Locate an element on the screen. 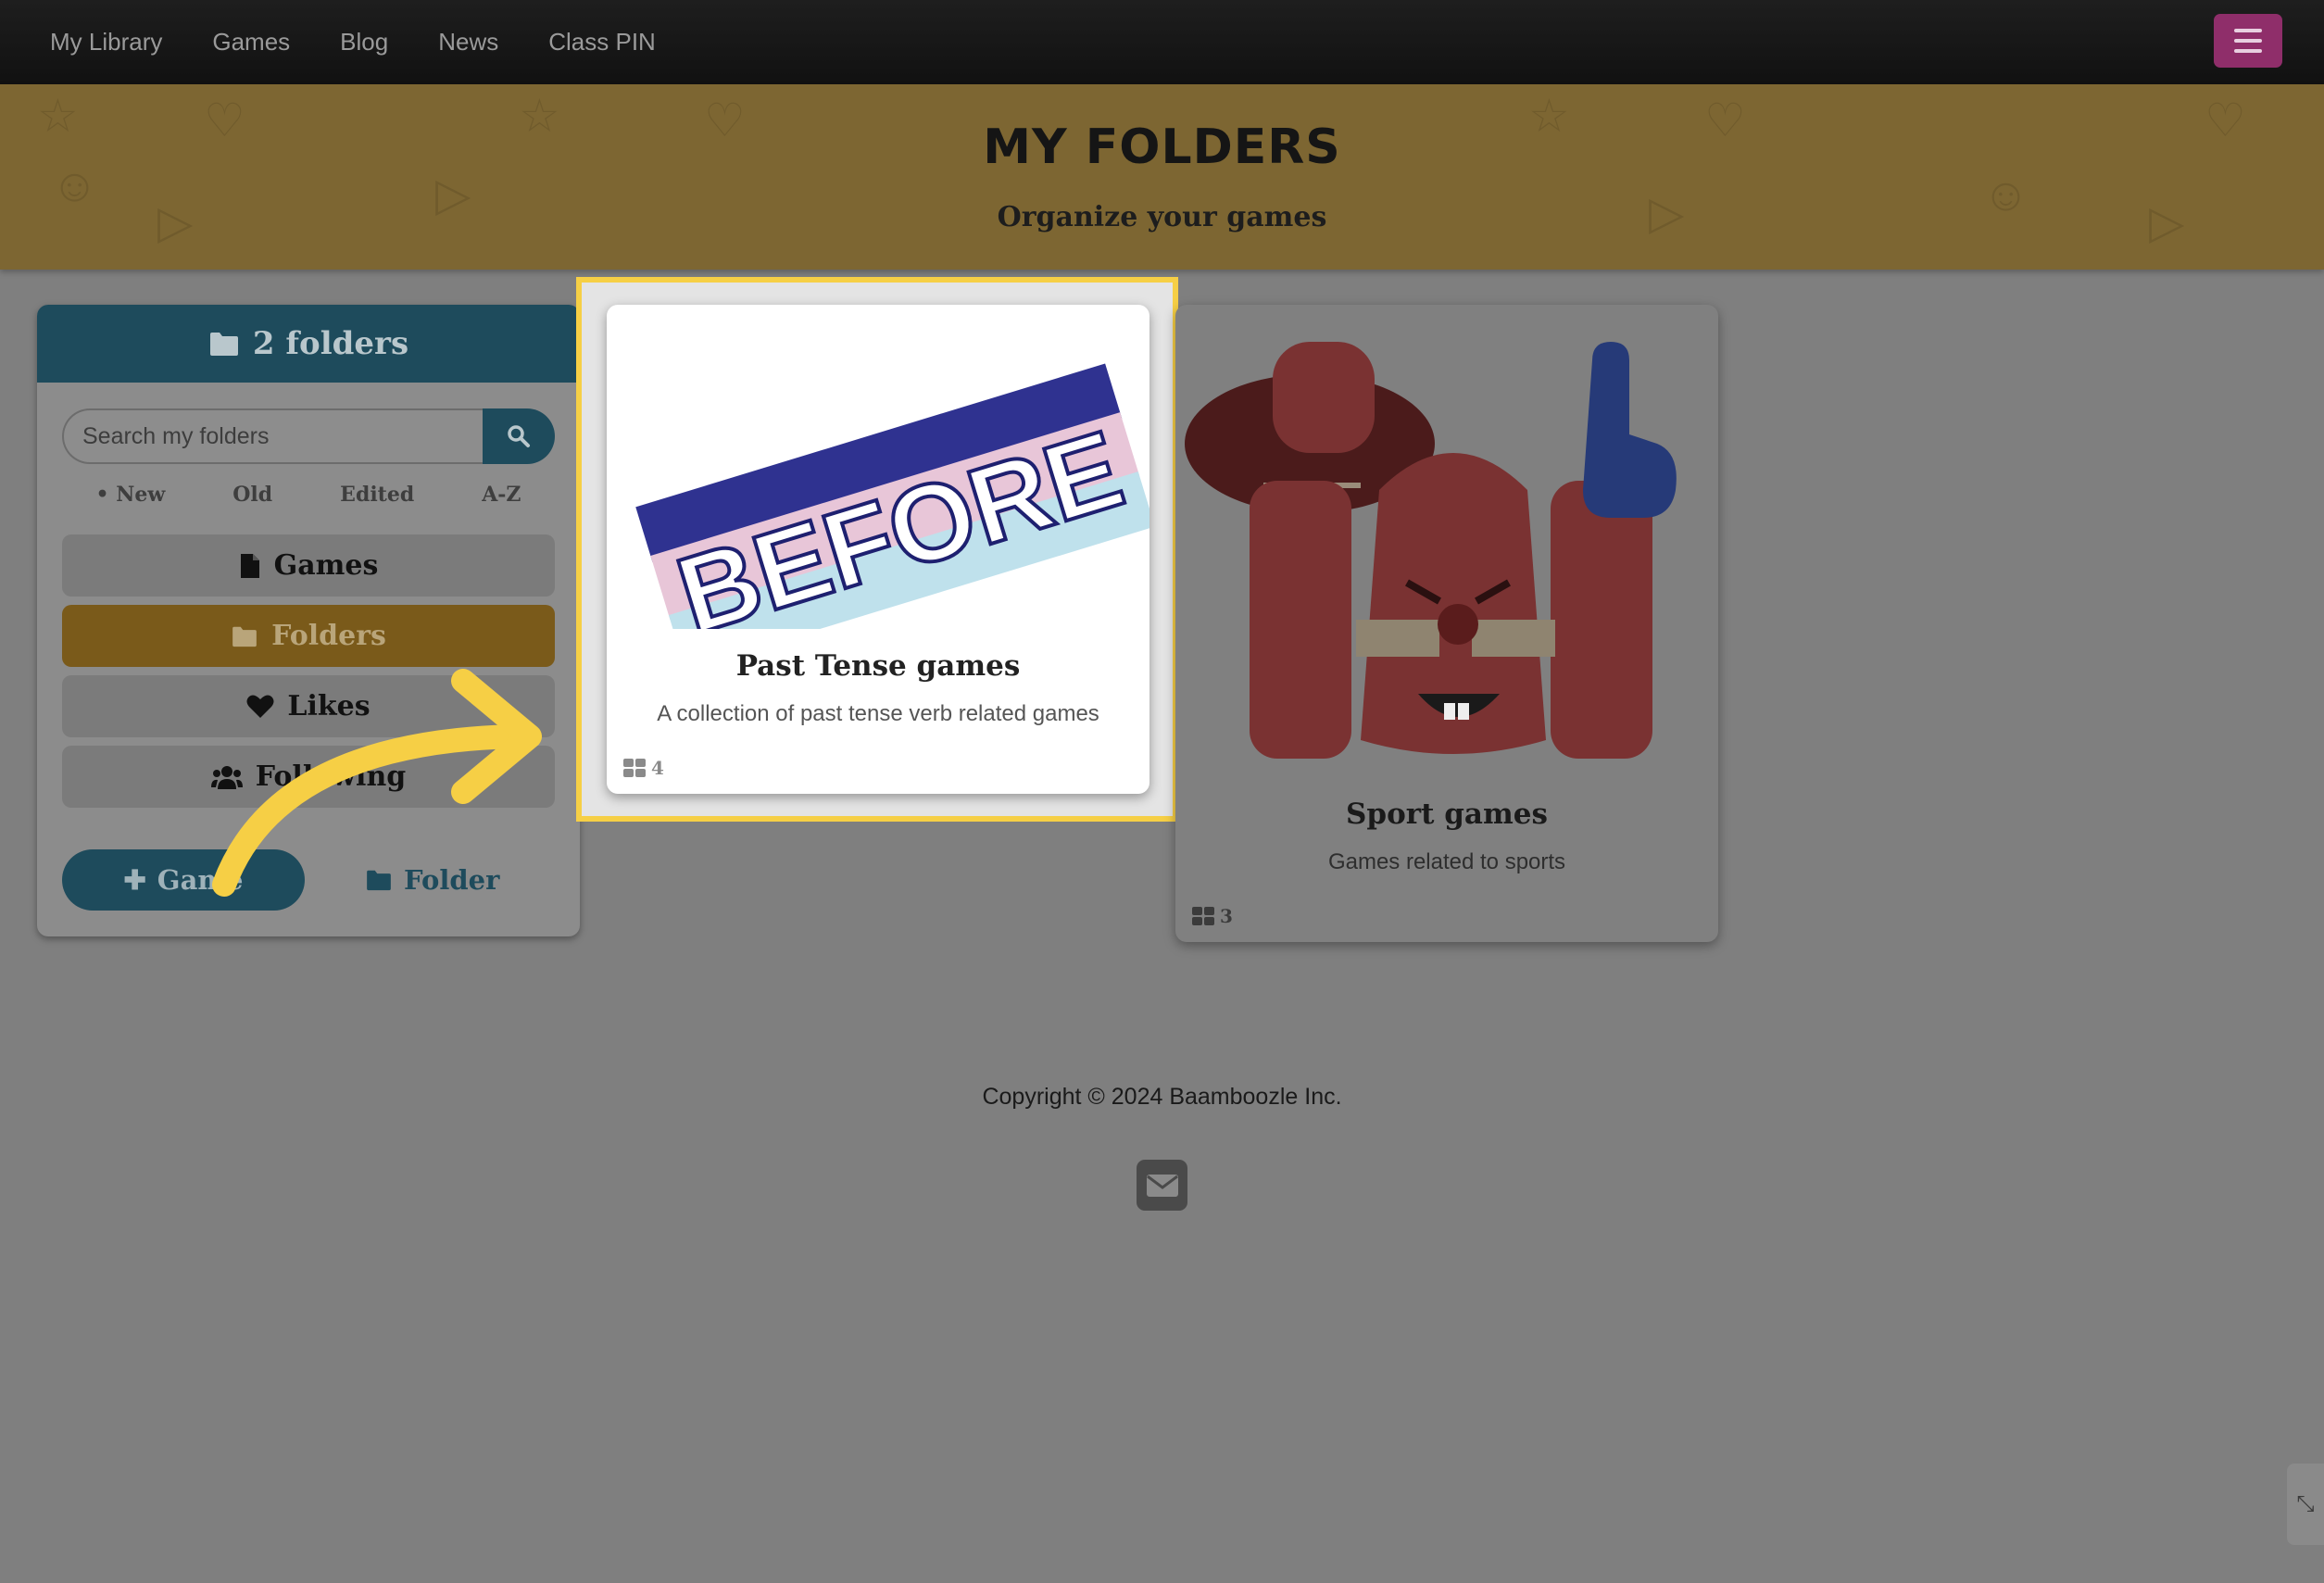 This screenshot has width=2324, height=1583. filter-folders-button: Folders is located at coordinates (309, 636).